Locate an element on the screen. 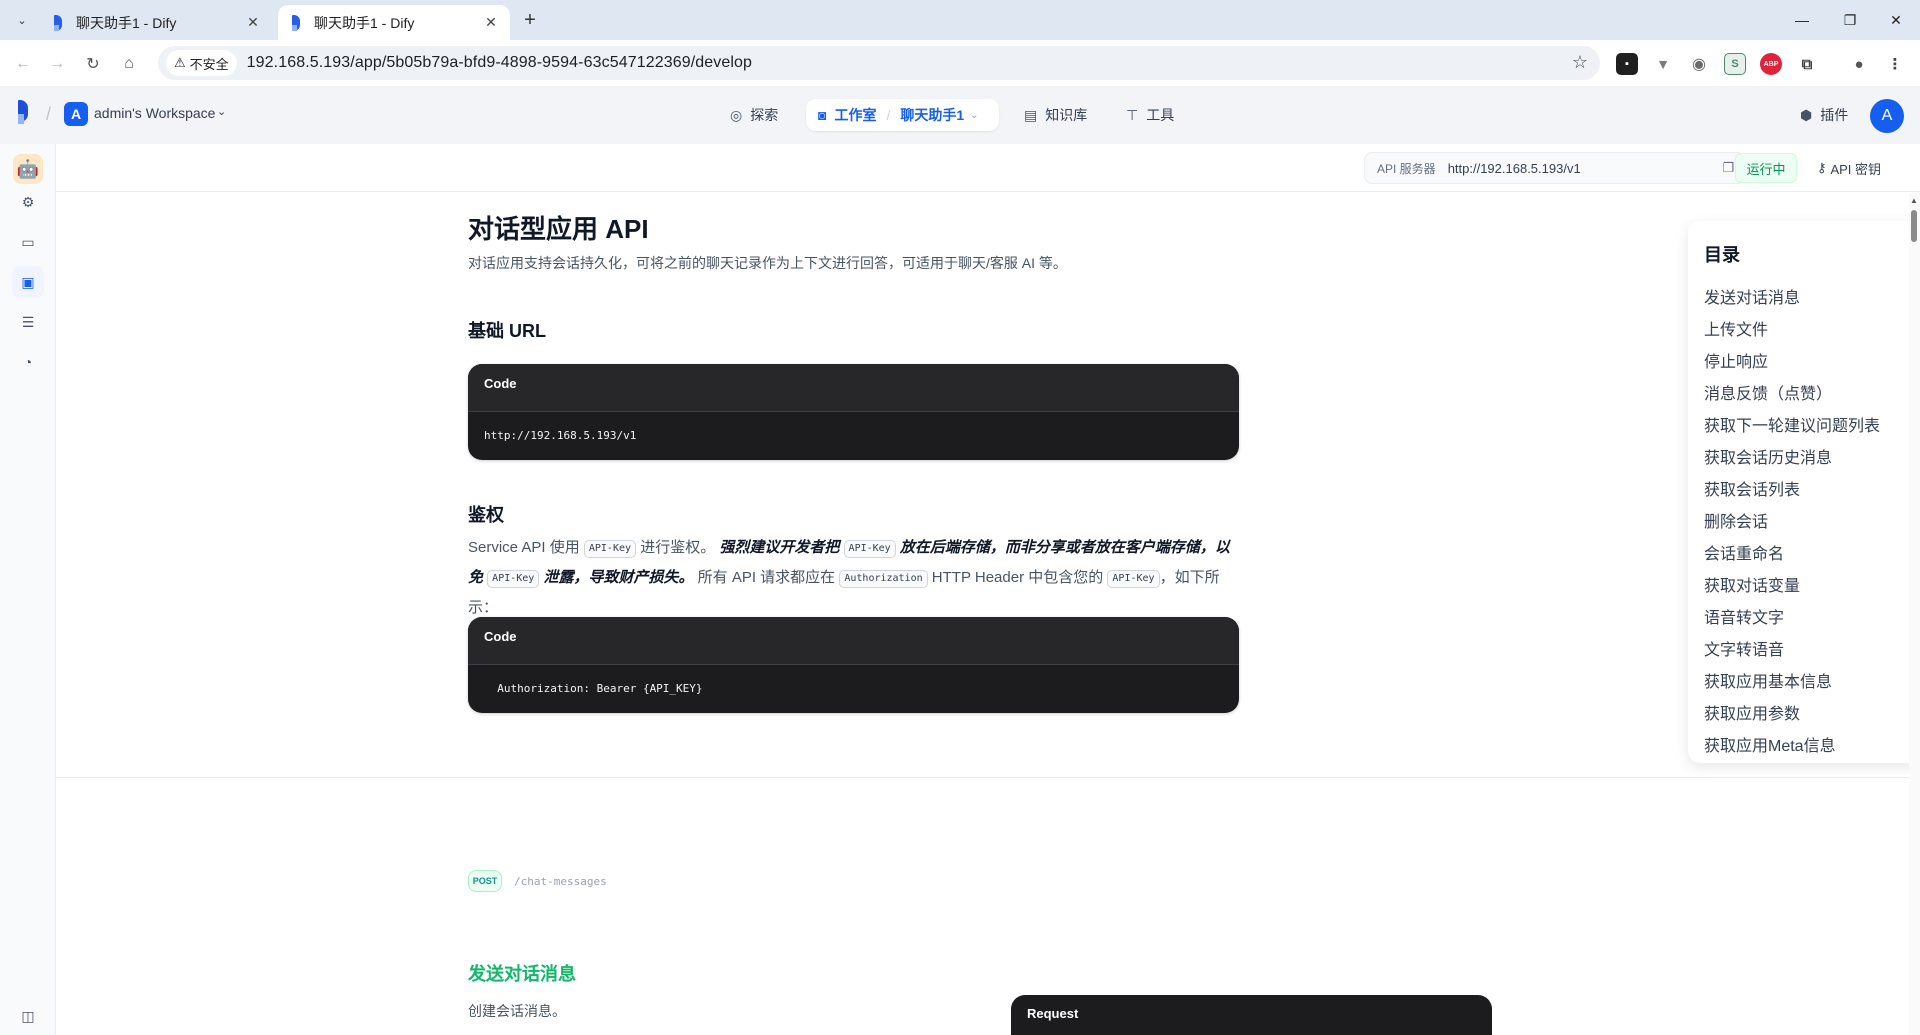 The image size is (1920, 1035). toc-item: 停止响应 is located at coordinates (1792, 363).